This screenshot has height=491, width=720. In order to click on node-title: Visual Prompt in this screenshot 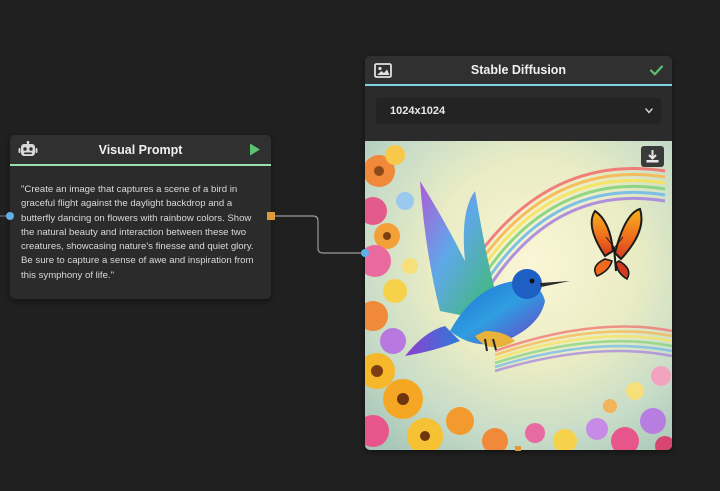, I will do `click(140, 149)`.